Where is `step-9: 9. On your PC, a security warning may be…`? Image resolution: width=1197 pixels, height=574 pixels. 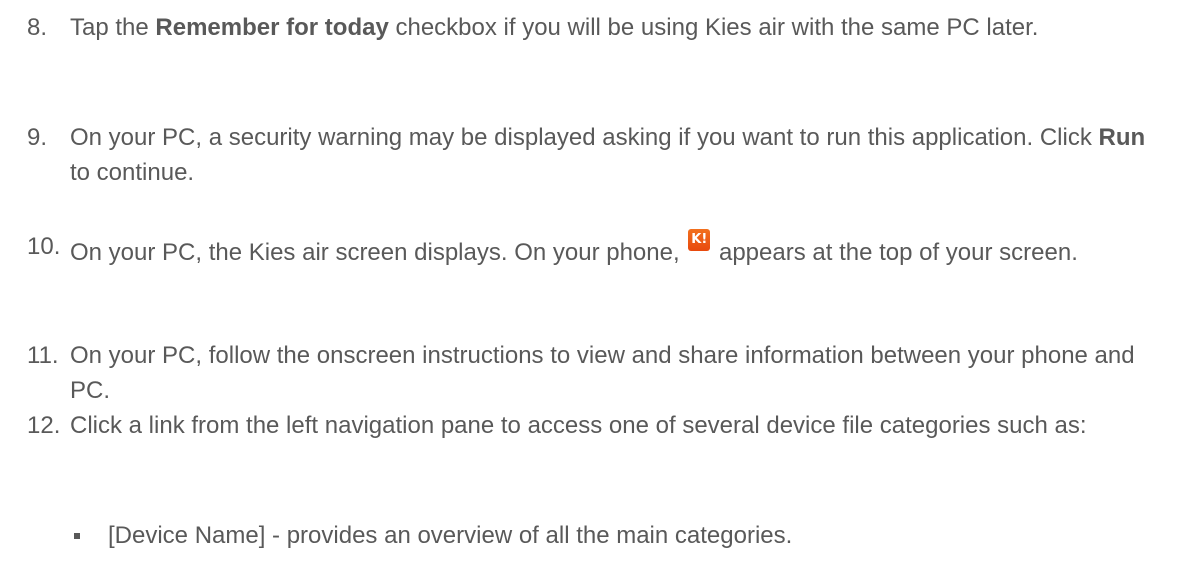
step-9: 9. On your PC, a security warning may be… is located at coordinates (585, 155).